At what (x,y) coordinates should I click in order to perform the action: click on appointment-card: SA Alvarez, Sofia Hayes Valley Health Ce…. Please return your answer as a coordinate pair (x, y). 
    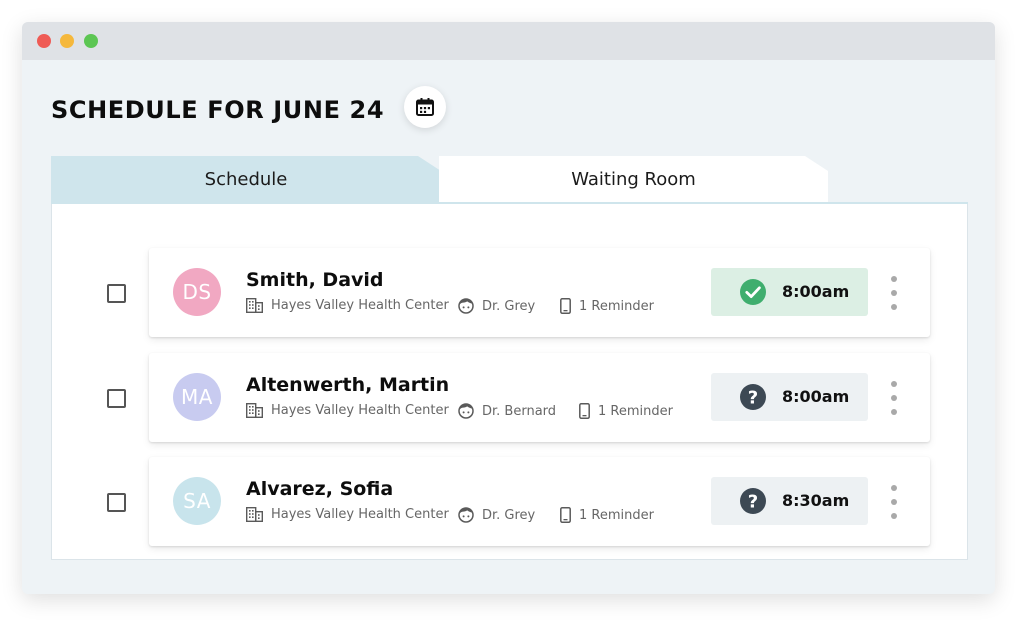
    Looking at the image, I should click on (539, 501).